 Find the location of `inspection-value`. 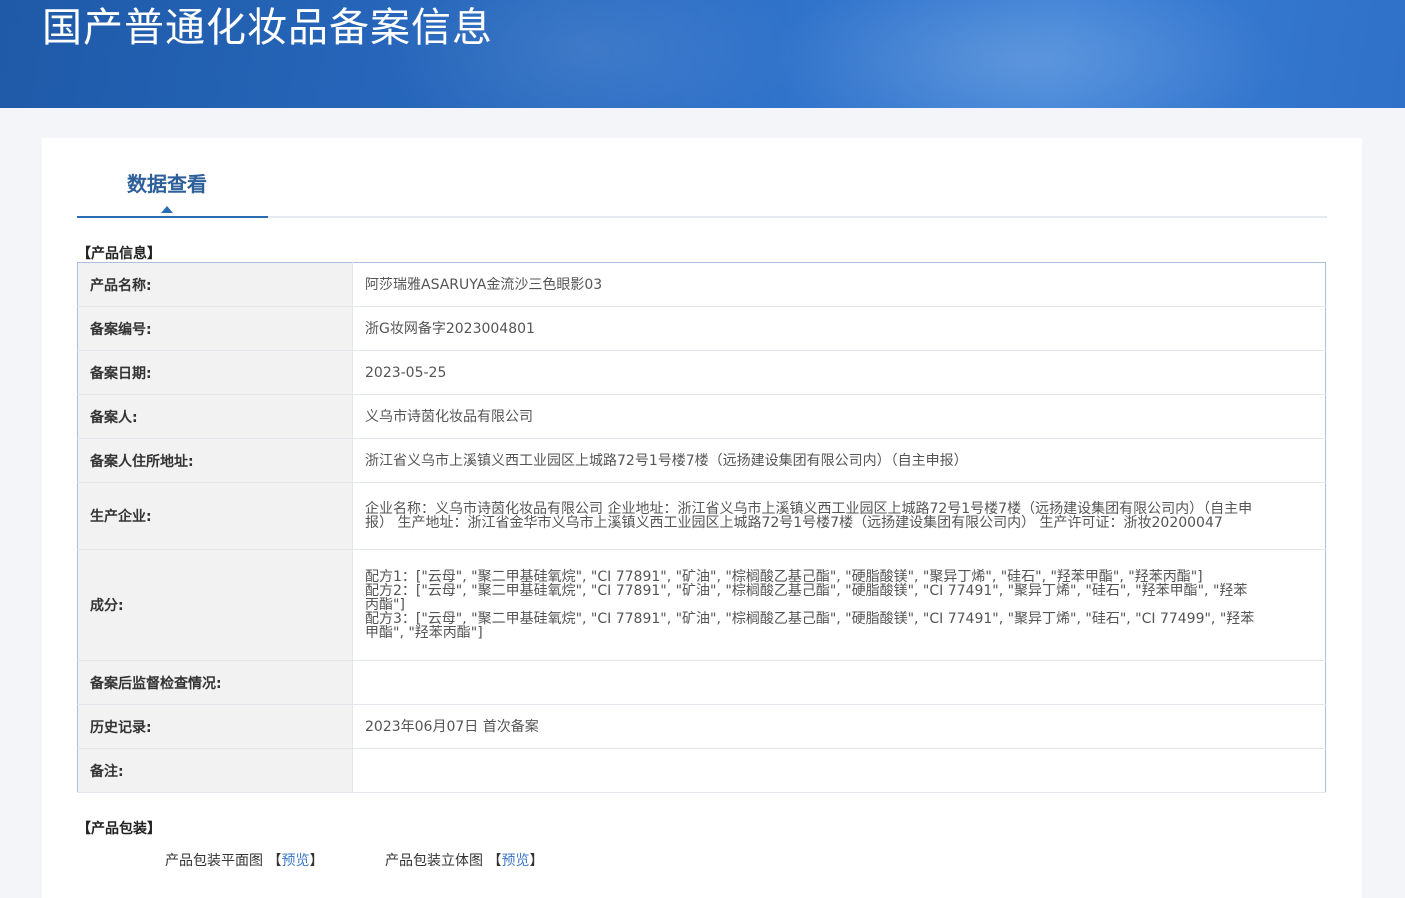

inspection-value is located at coordinates (839, 682).